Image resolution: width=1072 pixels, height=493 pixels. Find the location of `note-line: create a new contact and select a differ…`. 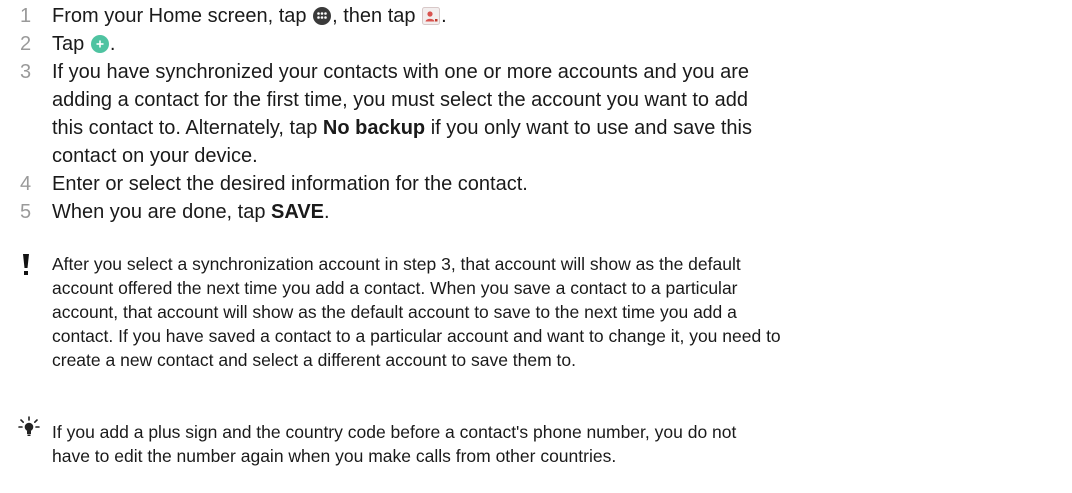

note-line: create a new contact and select a differ… is located at coordinates (314, 360).